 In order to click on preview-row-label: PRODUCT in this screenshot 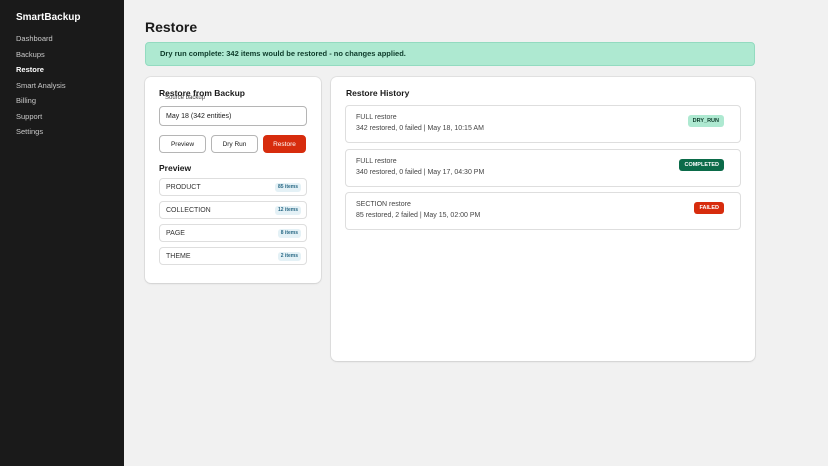, I will do `click(183, 187)`.